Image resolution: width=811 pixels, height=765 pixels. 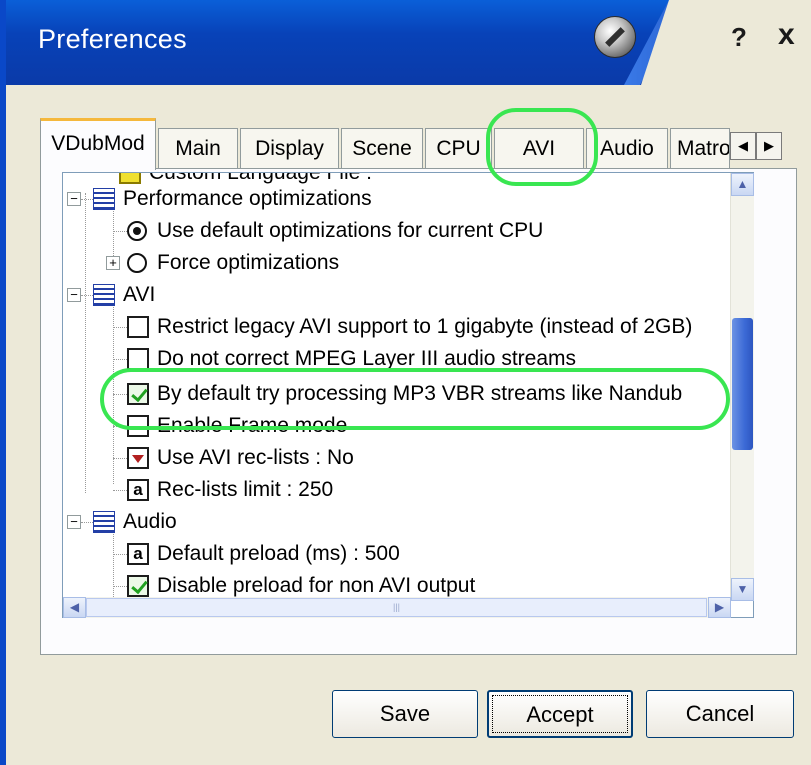 I want to click on tab-vdubmod: VDubMod, so click(x=98, y=144).